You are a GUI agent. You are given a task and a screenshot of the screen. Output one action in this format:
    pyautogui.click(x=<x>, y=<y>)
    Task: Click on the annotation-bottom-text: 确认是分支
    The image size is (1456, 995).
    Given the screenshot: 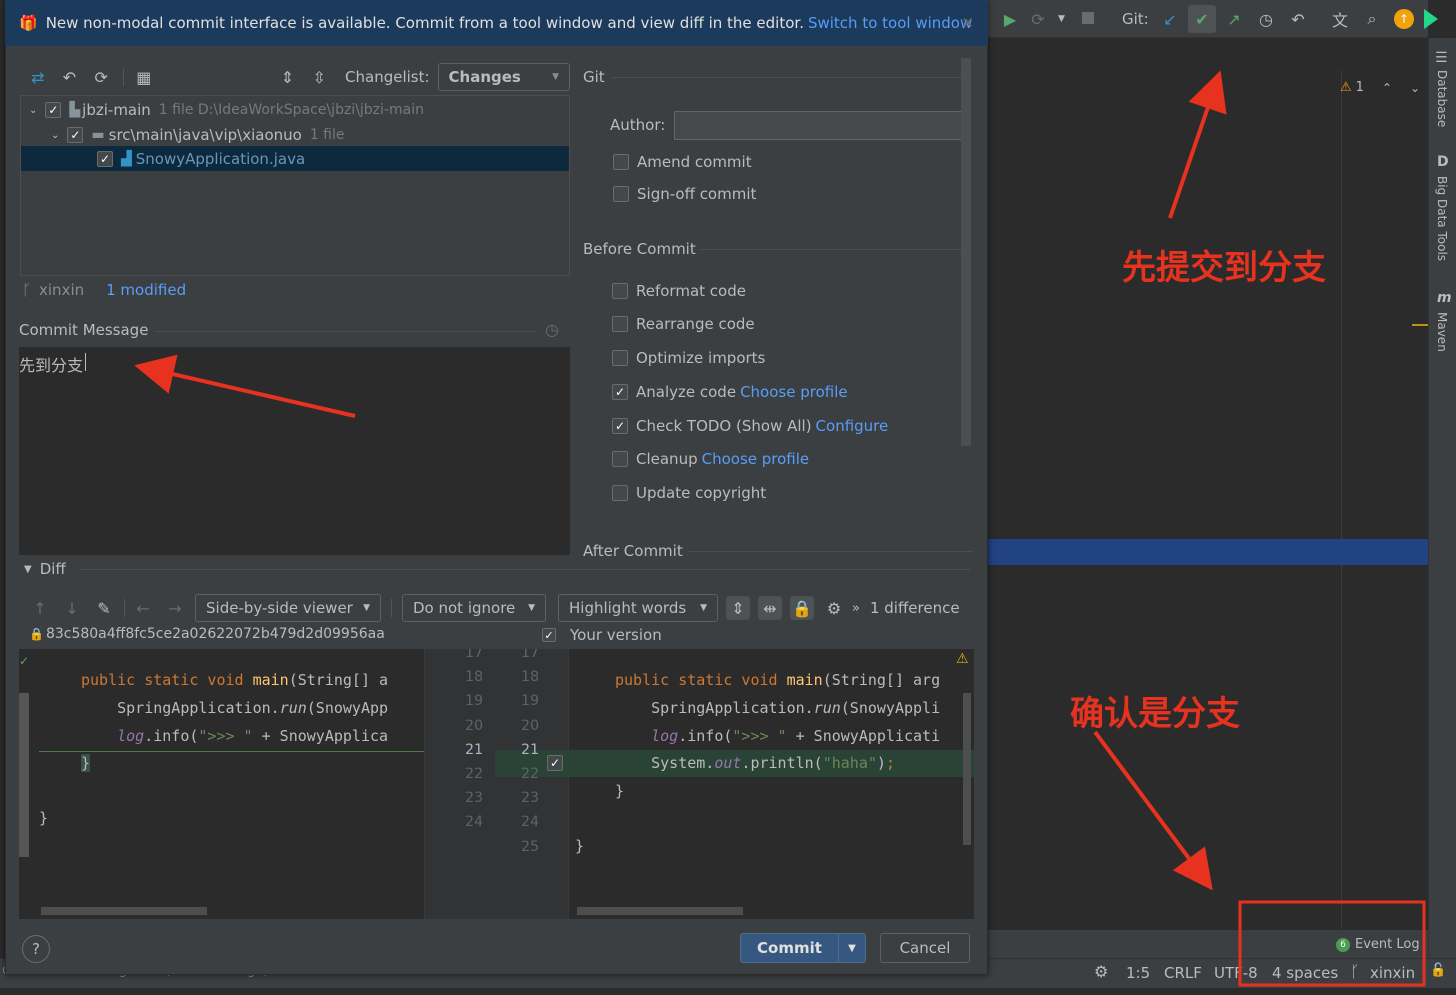 What is the action you would take?
    pyautogui.click(x=1155, y=714)
    